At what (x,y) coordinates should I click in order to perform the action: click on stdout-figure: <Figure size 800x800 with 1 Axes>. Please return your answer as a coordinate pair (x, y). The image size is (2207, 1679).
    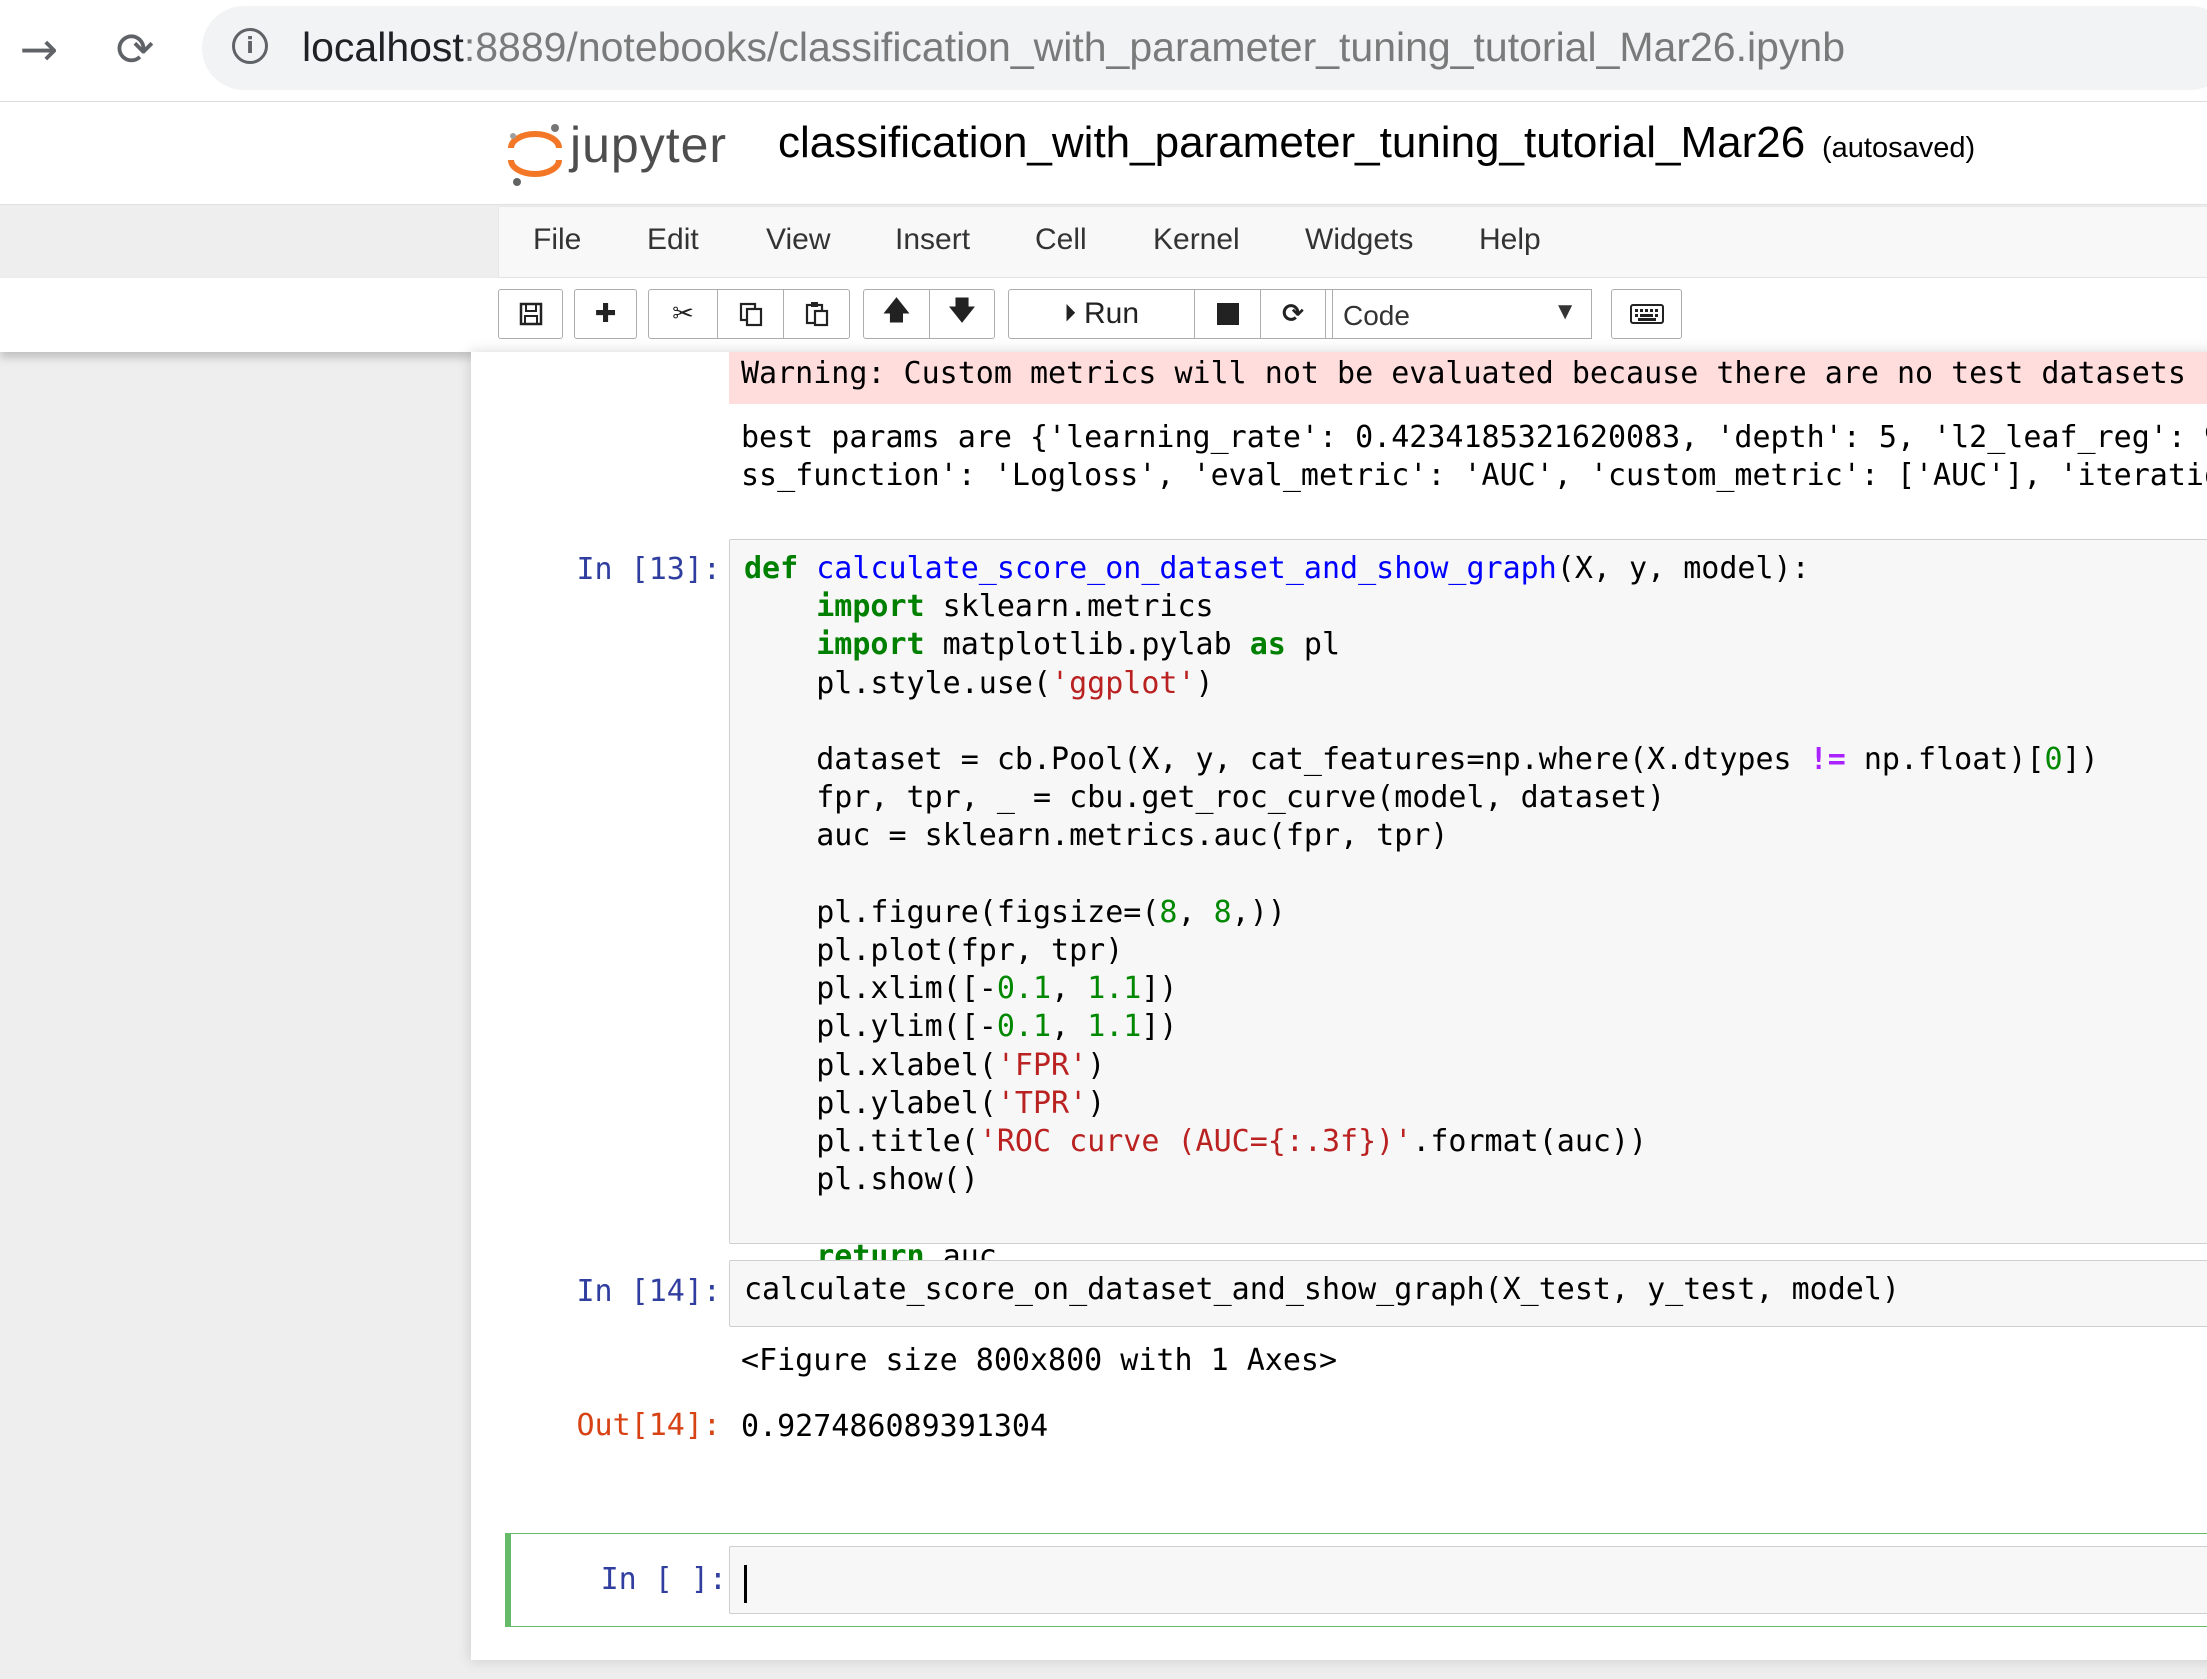
    Looking at the image, I should click on (1039, 1360).